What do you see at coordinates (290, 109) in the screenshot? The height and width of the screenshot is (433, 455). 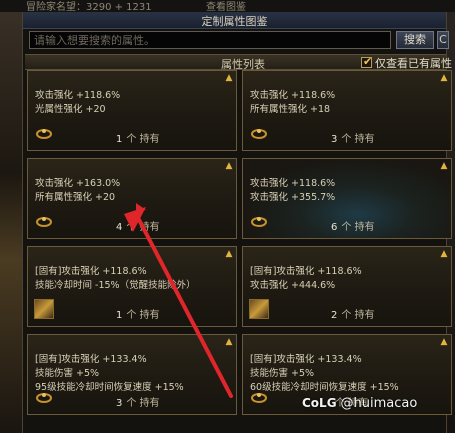 I see `attribute-line: 所有属性强化 +18` at bounding box center [290, 109].